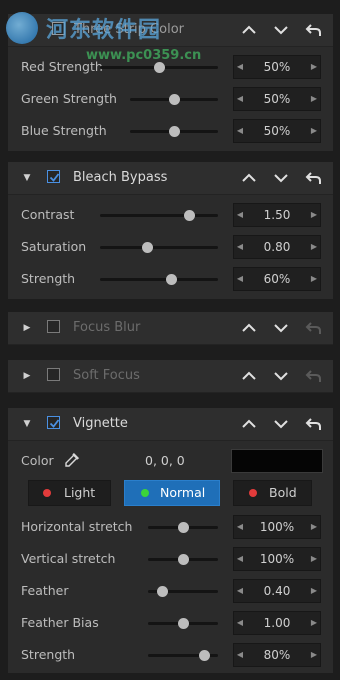  Describe the element at coordinates (170, 424) in the screenshot. I see `panel-header: ▼ Vignette` at that location.